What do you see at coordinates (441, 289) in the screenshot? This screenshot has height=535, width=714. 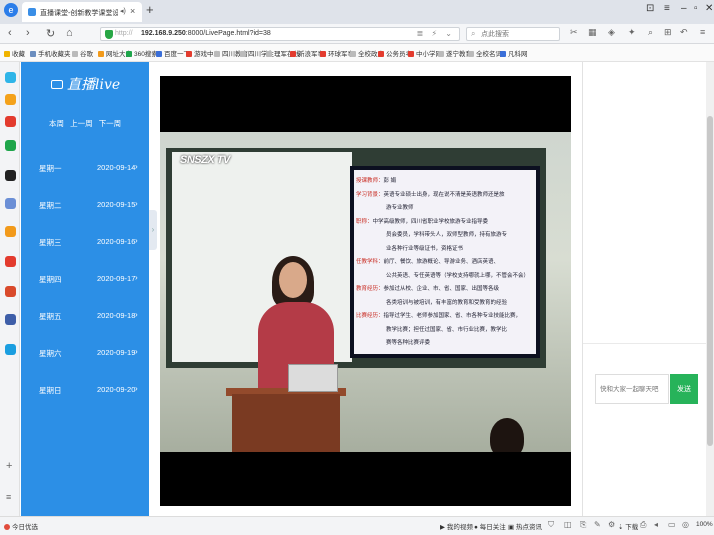 I see `slide-row-text: 参加过从校、企业、市、省、国家、出国等各级` at bounding box center [441, 289].